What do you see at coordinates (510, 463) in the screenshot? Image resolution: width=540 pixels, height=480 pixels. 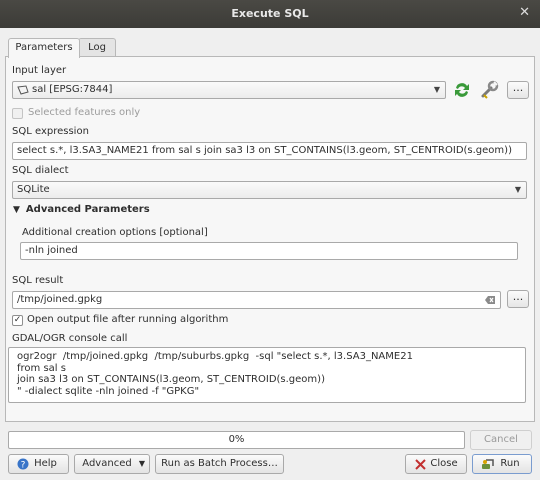 I see `run-label: Run` at bounding box center [510, 463].